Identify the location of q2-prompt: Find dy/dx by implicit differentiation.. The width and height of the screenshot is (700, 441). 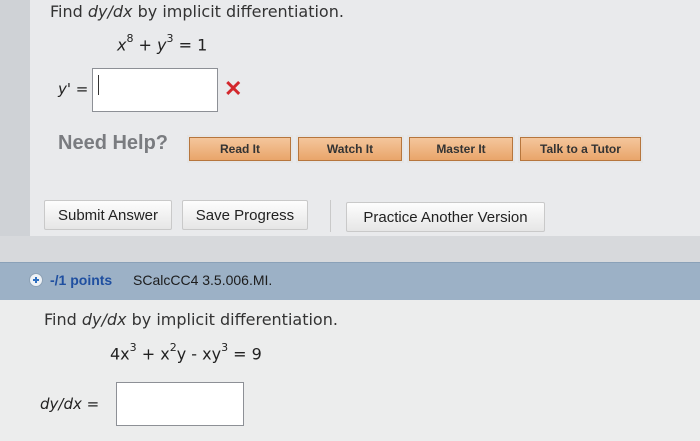
(191, 319).